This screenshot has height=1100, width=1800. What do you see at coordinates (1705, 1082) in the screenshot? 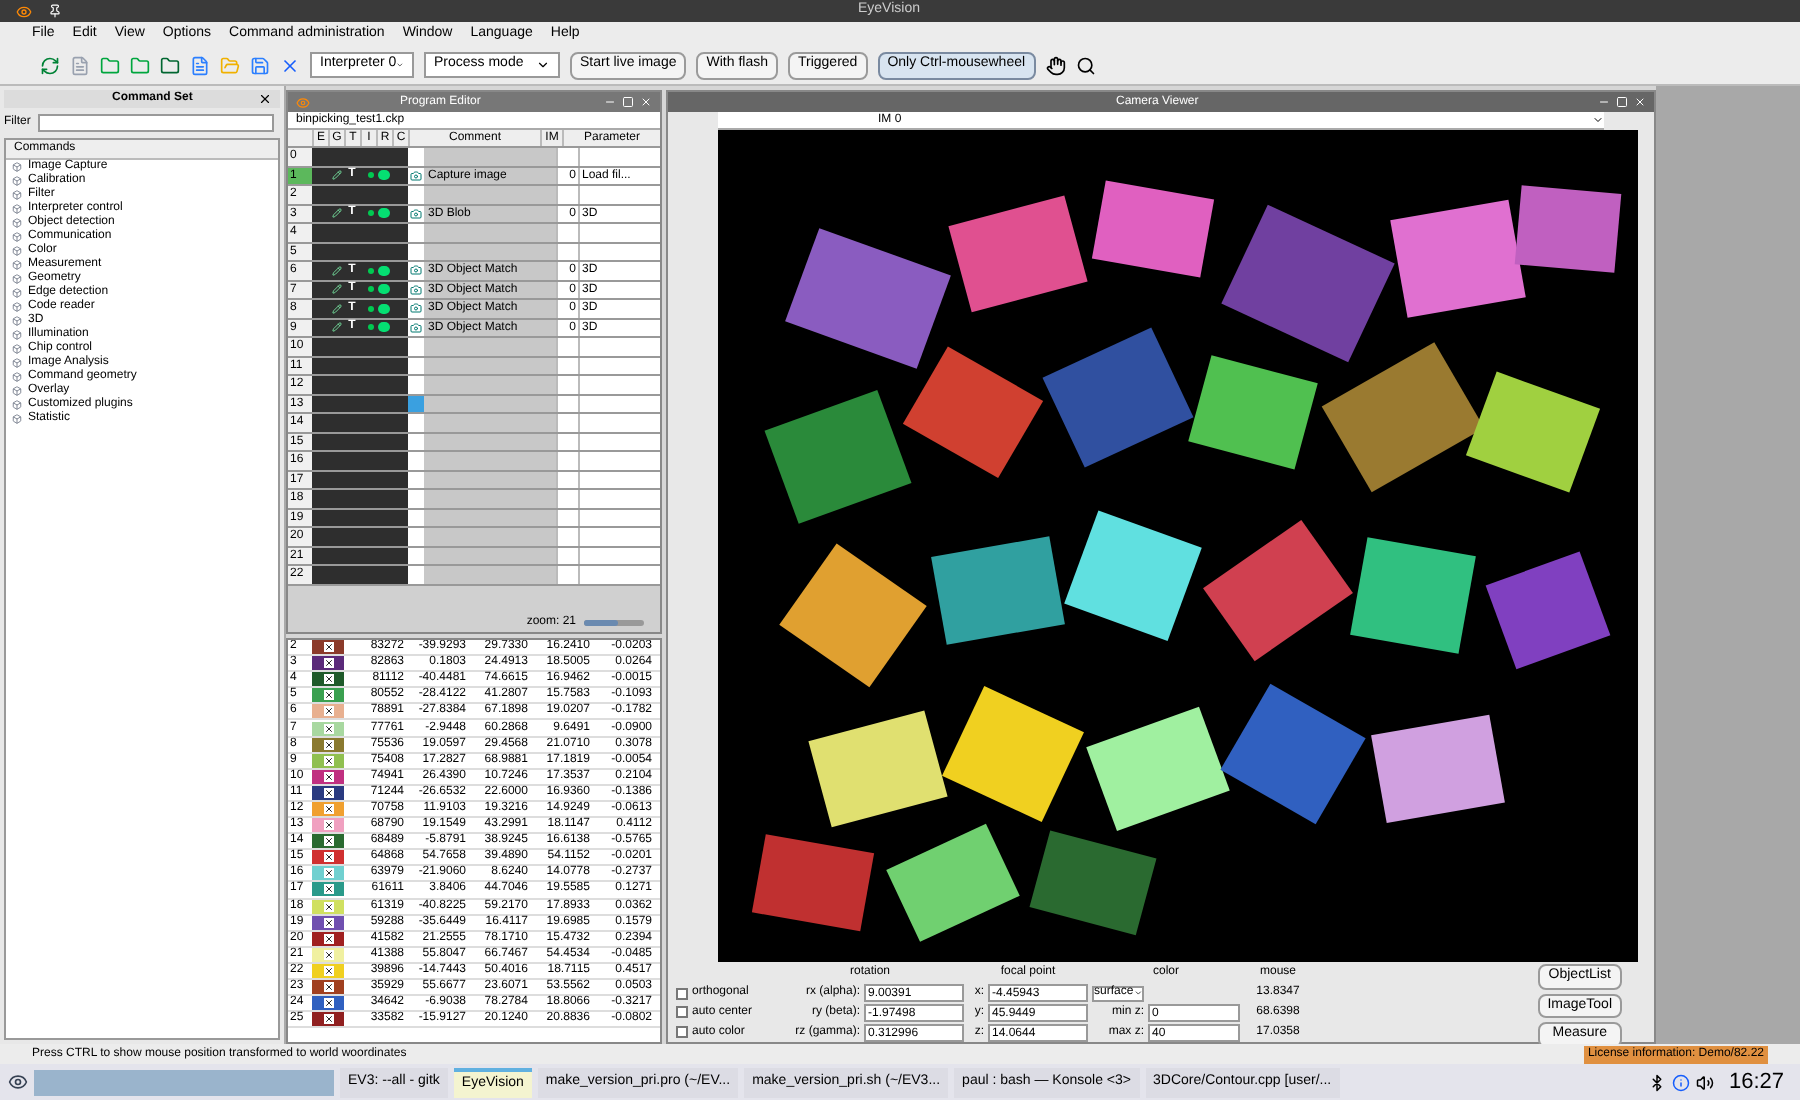
I see `volume-icon` at bounding box center [1705, 1082].